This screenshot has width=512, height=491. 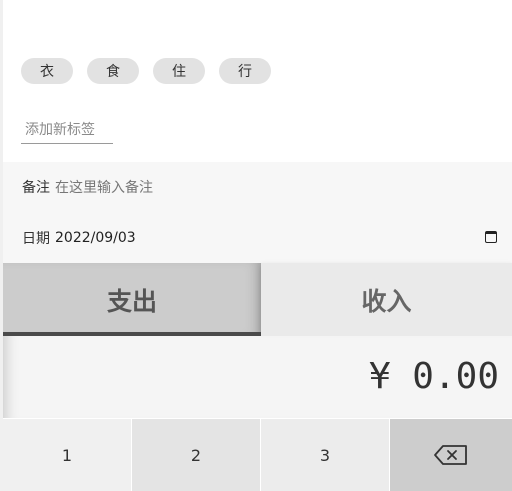 I want to click on note-input: 在这里输入备注, so click(x=104, y=187).